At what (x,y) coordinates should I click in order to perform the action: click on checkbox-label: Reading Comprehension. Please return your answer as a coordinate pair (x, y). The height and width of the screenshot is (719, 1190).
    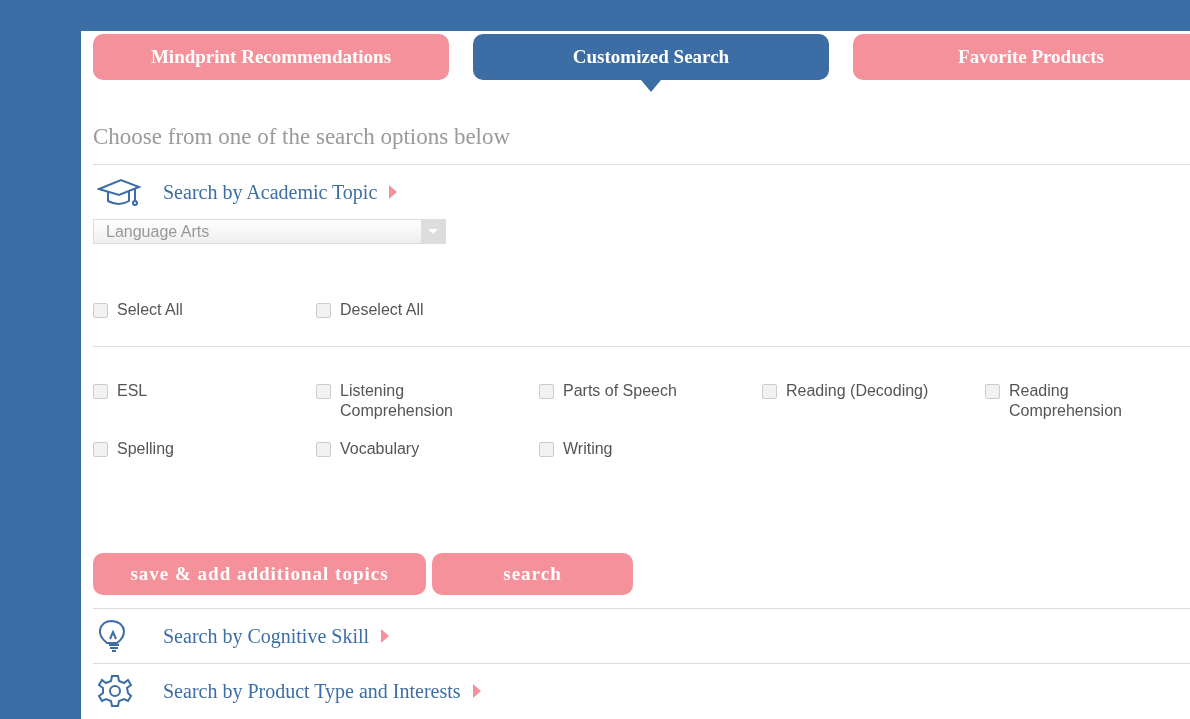
    Looking at the image, I should click on (1066, 401).